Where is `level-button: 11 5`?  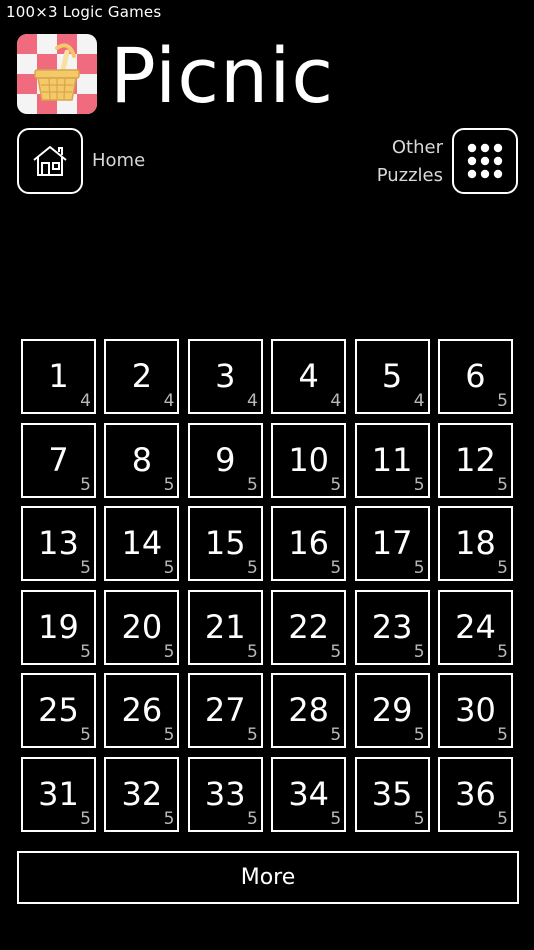
level-button: 11 5 is located at coordinates (392, 460).